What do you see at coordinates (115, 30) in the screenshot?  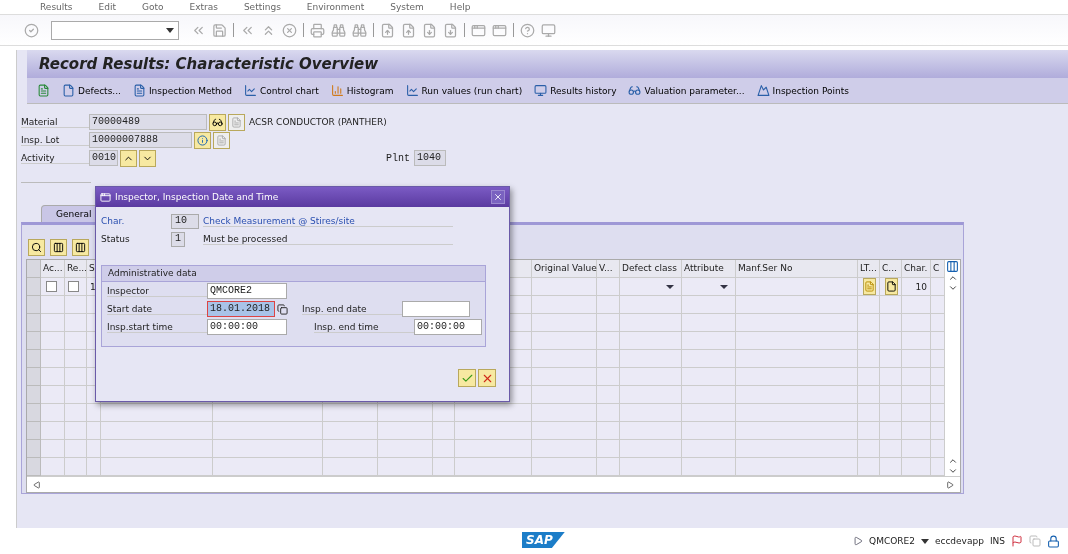 I see `command-field` at bounding box center [115, 30].